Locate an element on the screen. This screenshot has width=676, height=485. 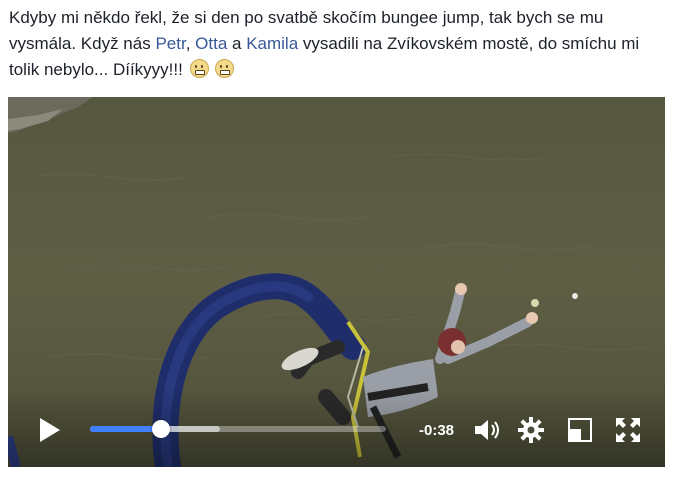
pip-icon is located at coordinates (580, 430).